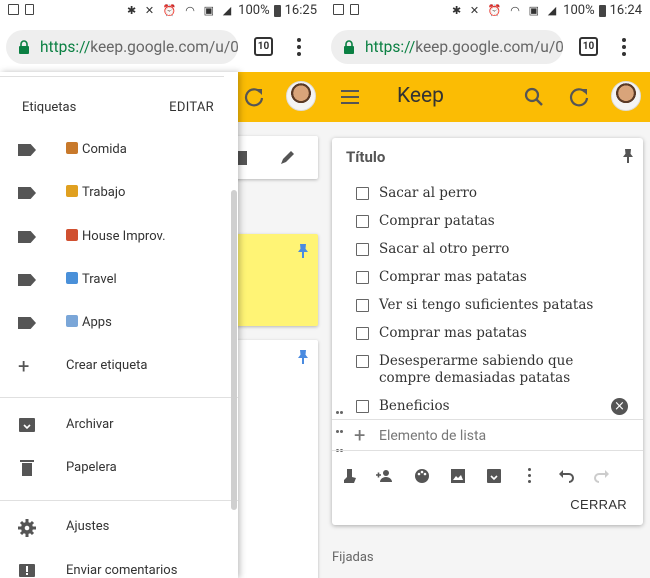 The width and height of the screenshot is (650, 578). Describe the element at coordinates (598, 504) in the screenshot. I see `close-button: CERRAR` at that location.